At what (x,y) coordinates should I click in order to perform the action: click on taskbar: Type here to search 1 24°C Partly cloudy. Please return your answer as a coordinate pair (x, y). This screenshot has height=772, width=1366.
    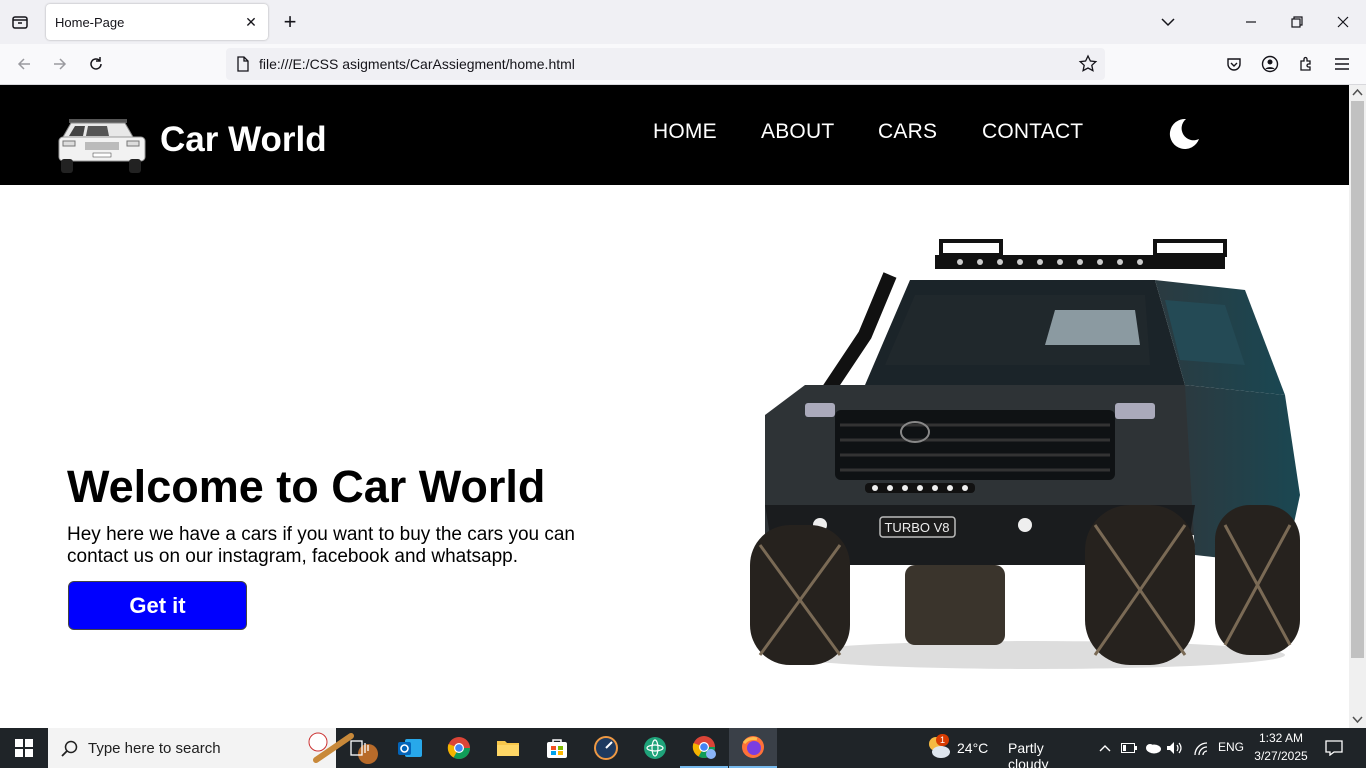
    Looking at the image, I should click on (683, 750).